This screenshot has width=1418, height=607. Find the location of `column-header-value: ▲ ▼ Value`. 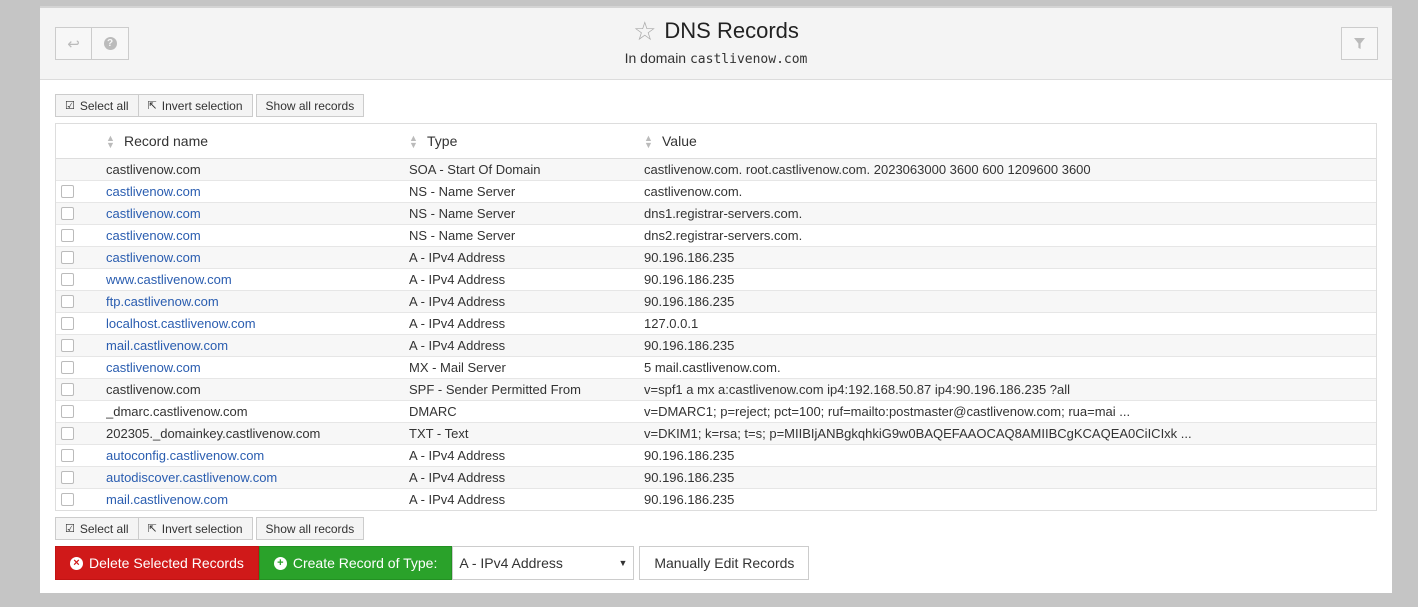

column-header-value: ▲ ▼ Value is located at coordinates (1010, 141).